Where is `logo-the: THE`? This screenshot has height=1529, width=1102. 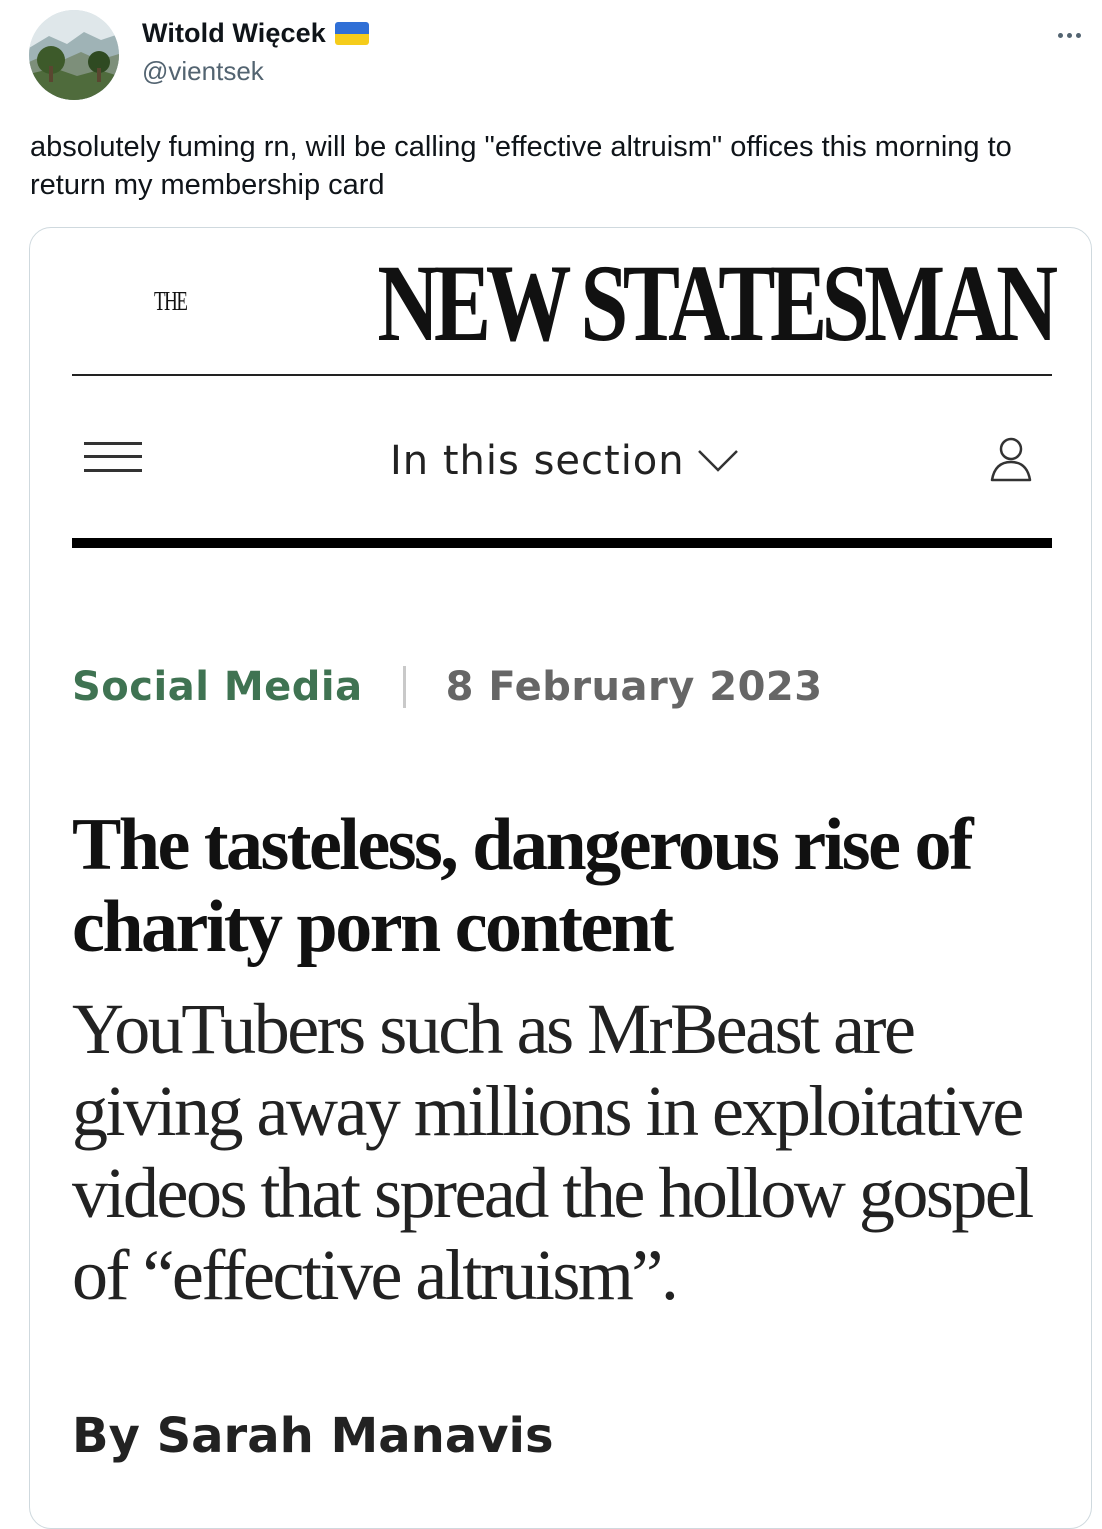 logo-the: THE is located at coordinates (170, 301).